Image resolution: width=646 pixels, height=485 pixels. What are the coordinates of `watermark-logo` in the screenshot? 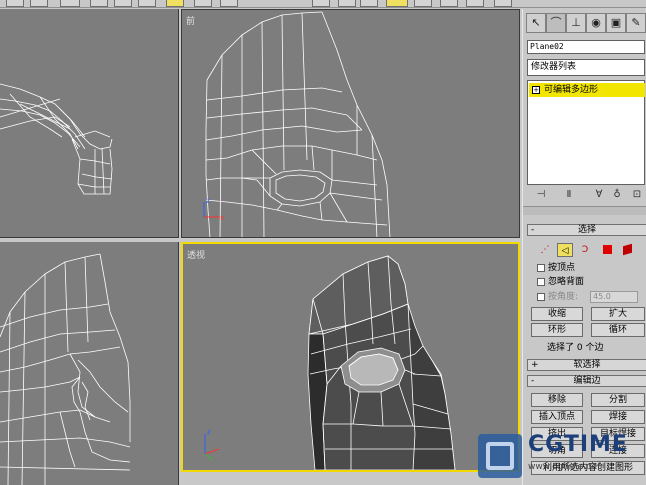 It's located at (500, 456).